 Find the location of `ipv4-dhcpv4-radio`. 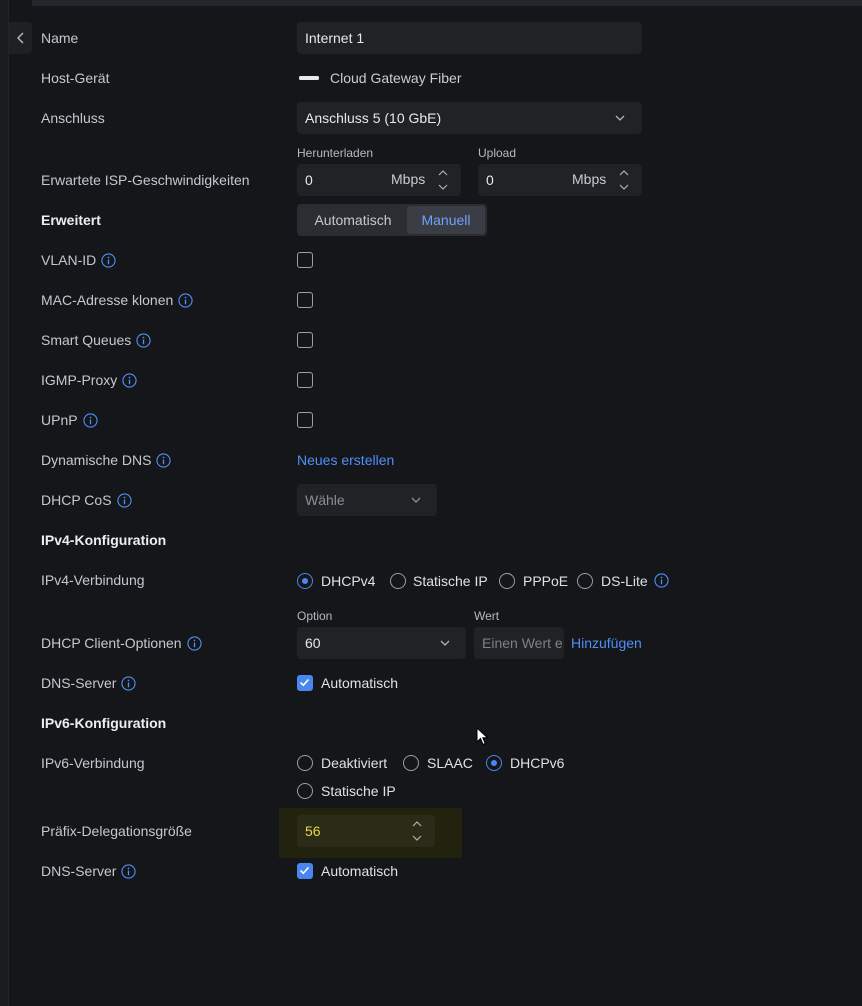

ipv4-dhcpv4-radio is located at coordinates (305, 581).